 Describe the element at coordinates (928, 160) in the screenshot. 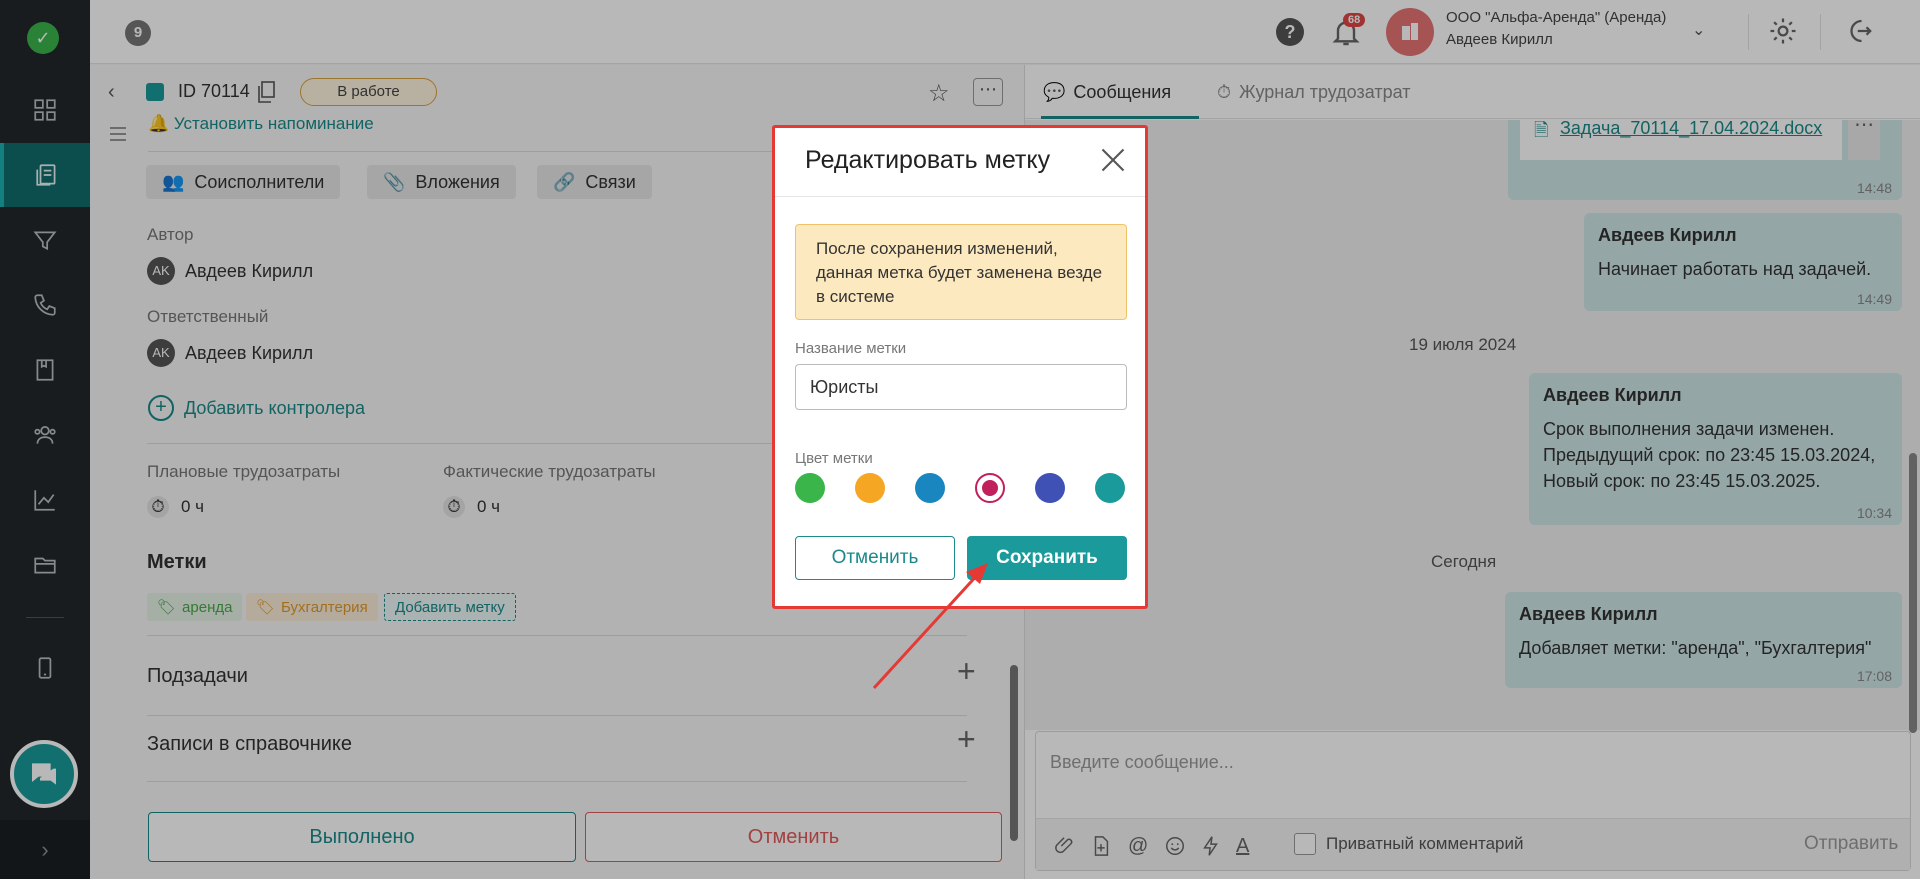

I see `dialog-title: Редактировать метку` at that location.